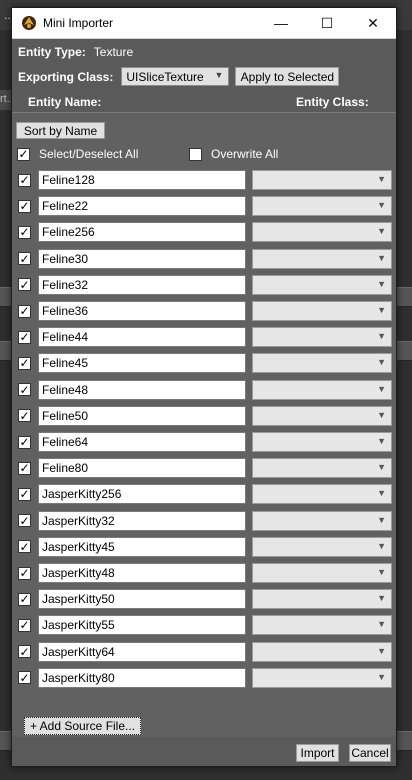  I want to click on entity-row: ✓ Feline22 ▼, so click(205, 206).